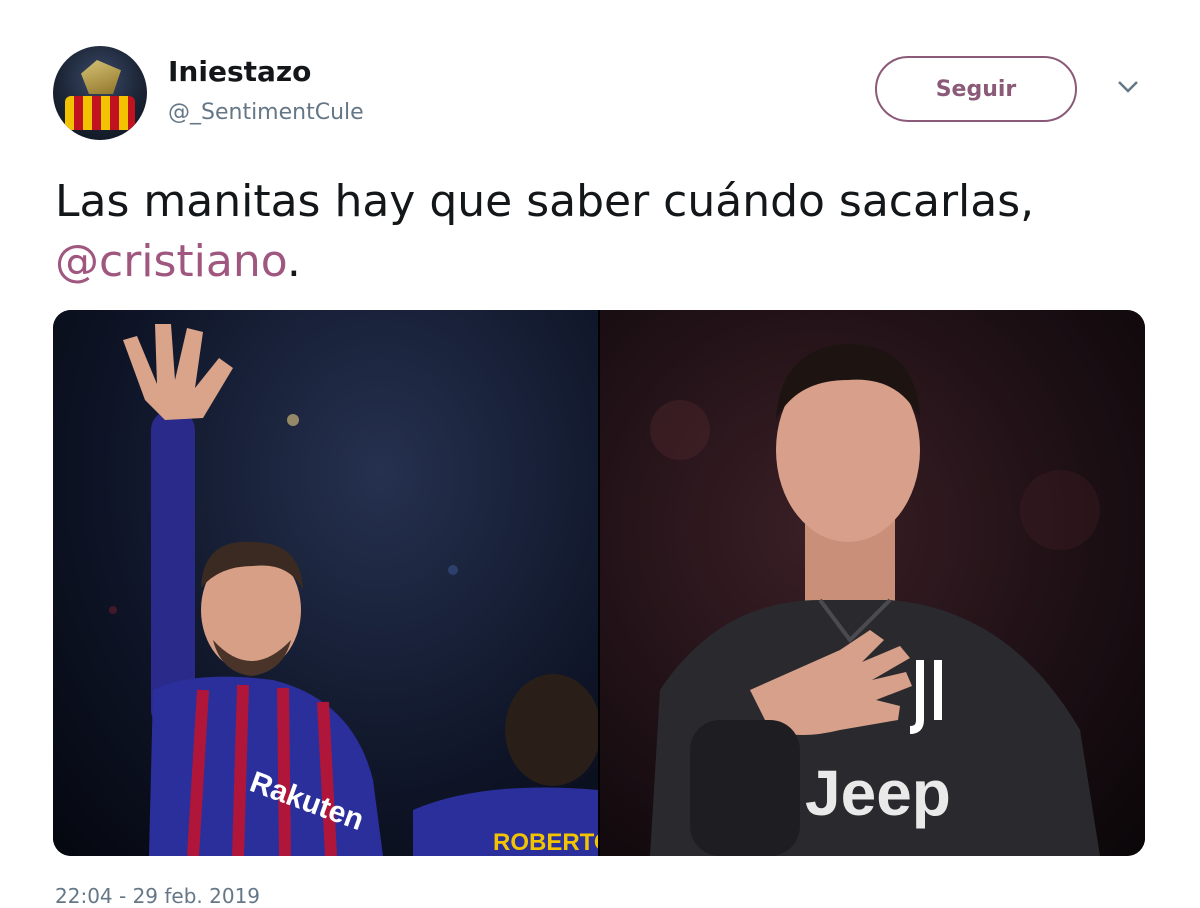 The image size is (1200, 908). I want to click on tweet-date: 22:04 - 29 feb. 2019, so click(157, 896).